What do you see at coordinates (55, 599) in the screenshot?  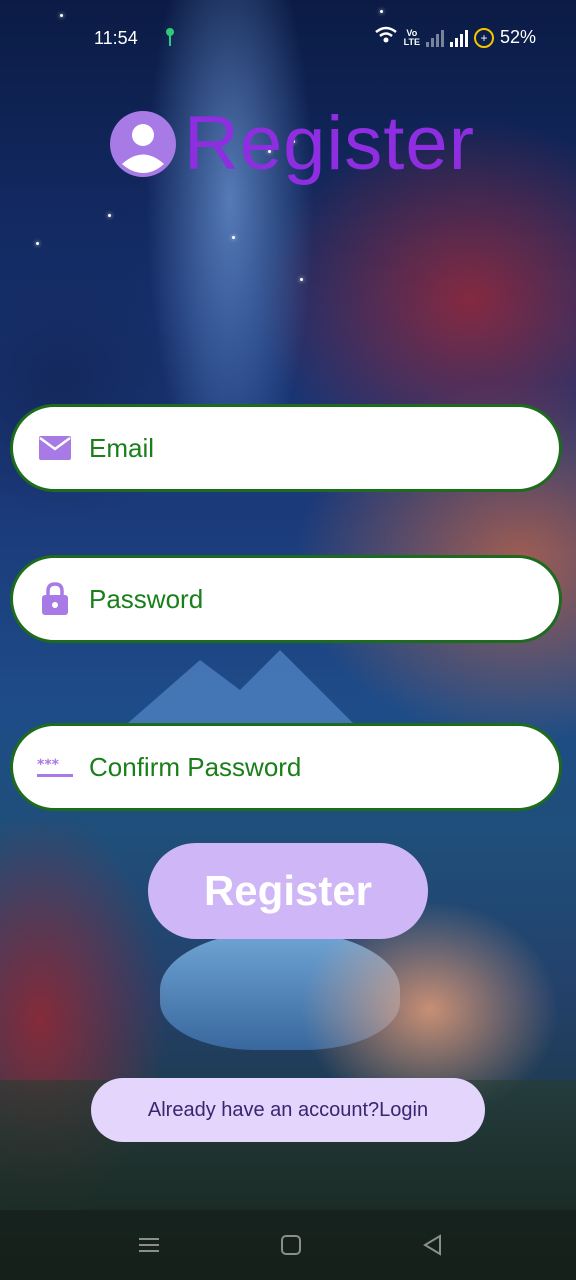 I see `lock-icon` at bounding box center [55, 599].